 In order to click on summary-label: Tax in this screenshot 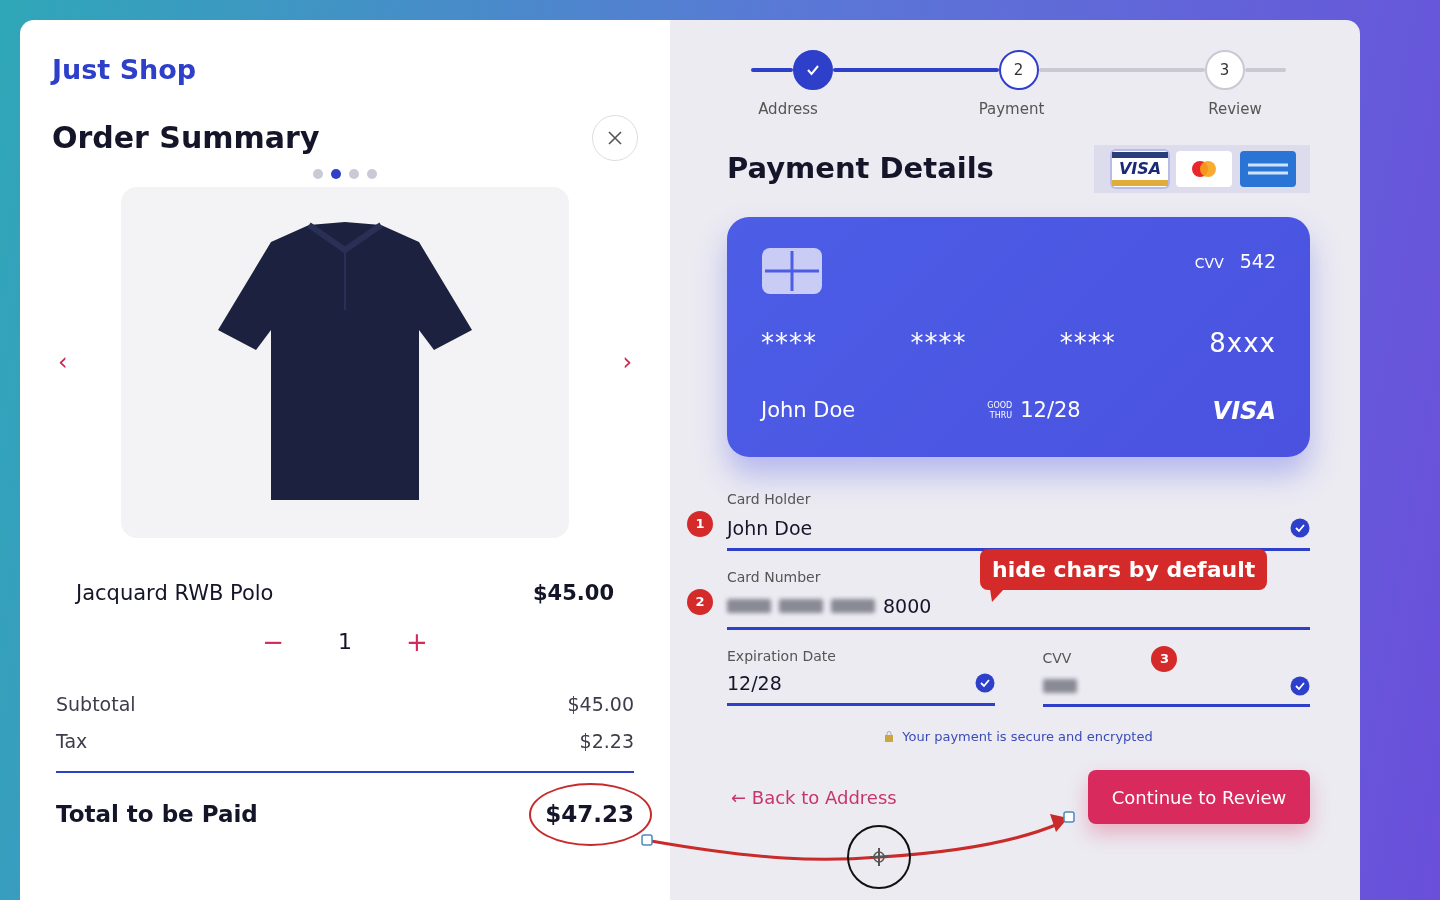, I will do `click(72, 741)`.